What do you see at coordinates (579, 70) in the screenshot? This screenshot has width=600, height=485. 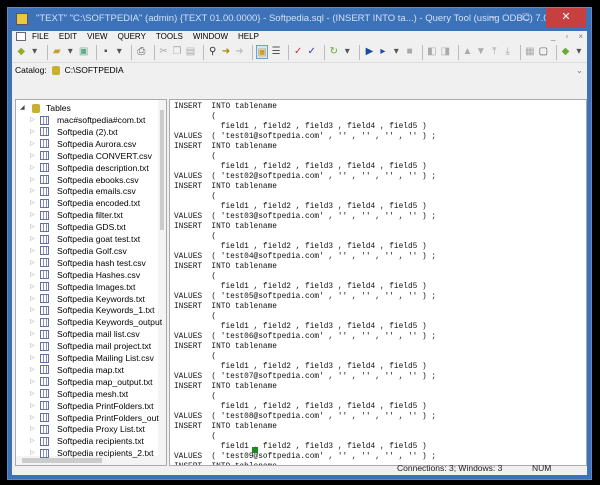 I see `chevron-down-icon: ⌄` at bounding box center [579, 70].